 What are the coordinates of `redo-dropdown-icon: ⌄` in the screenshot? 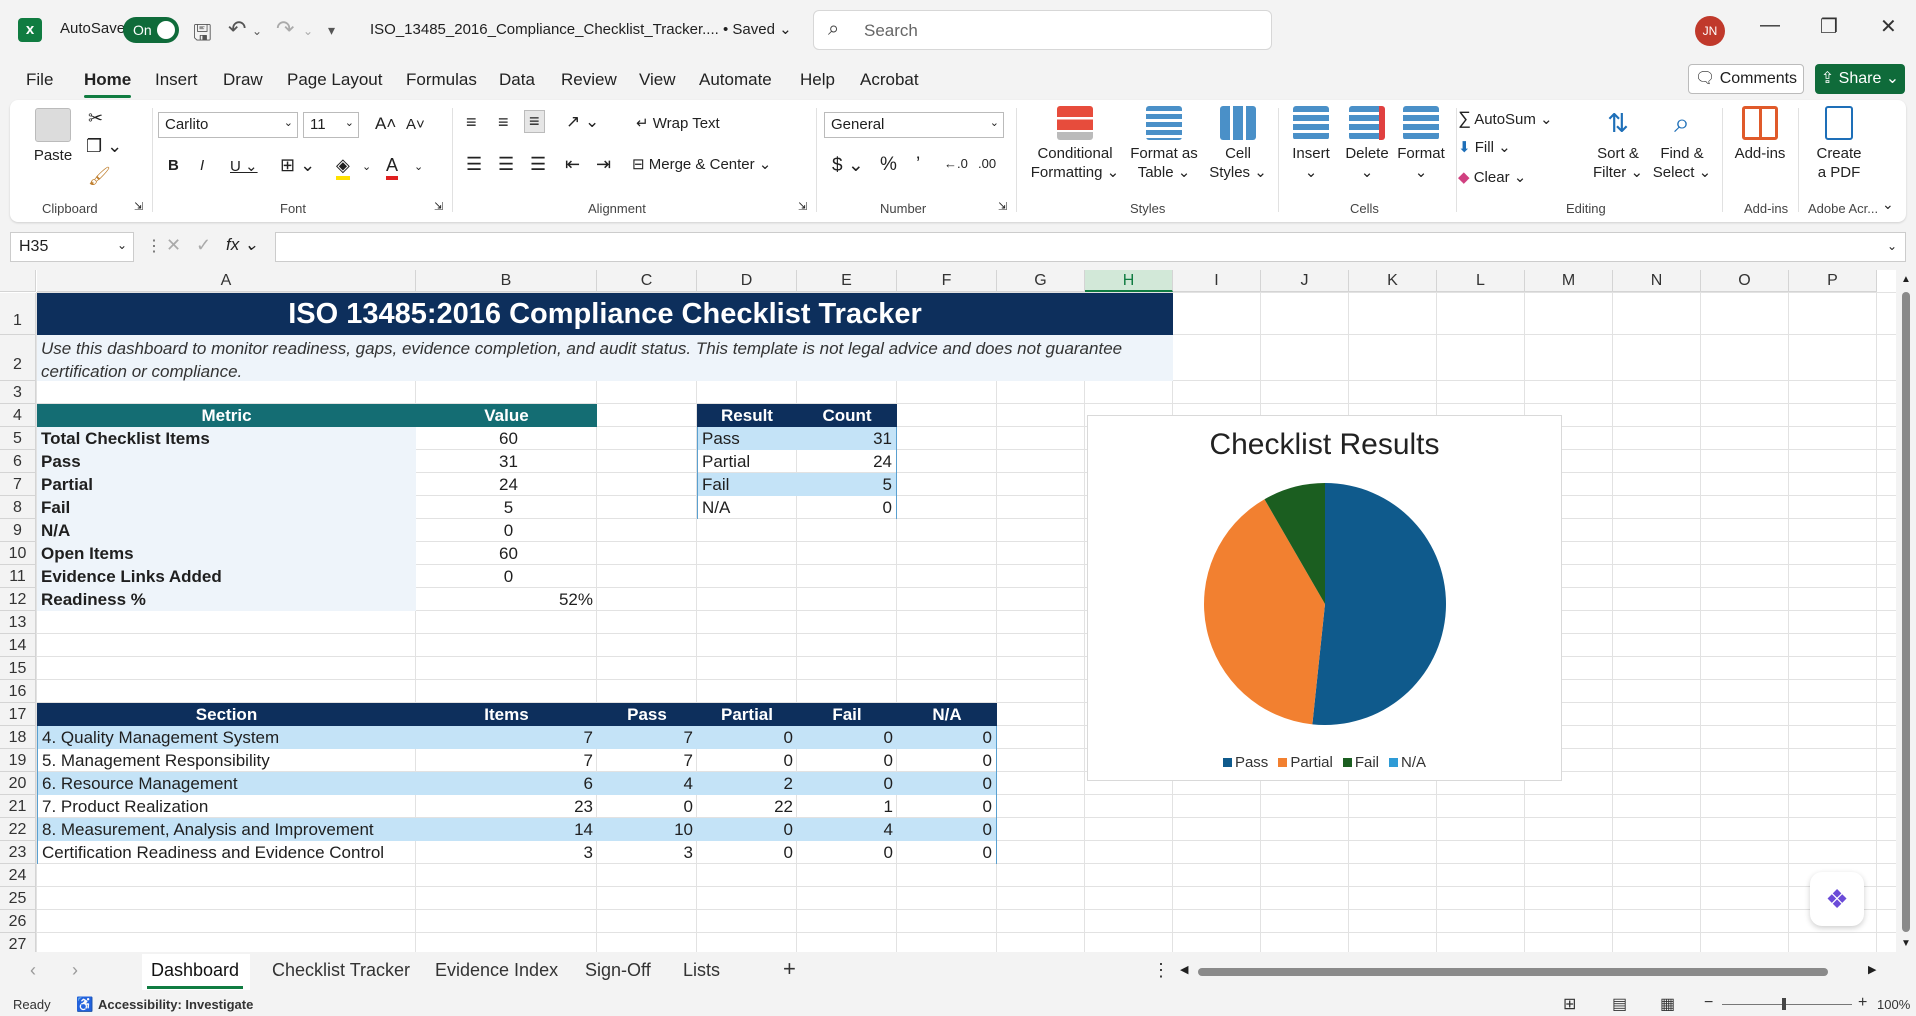 It's located at (308, 31).